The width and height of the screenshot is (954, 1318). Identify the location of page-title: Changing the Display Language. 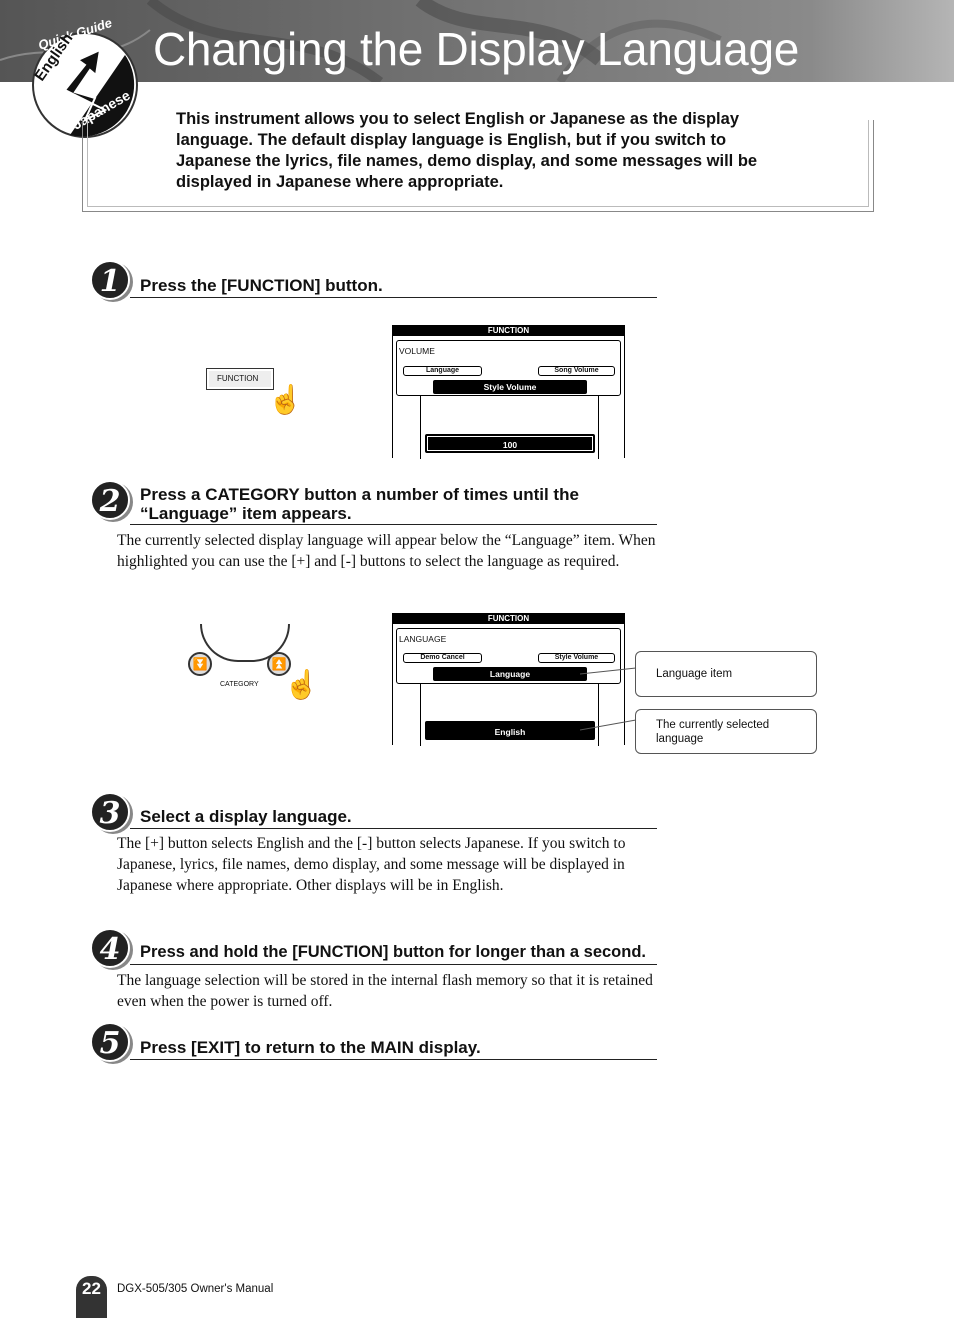
(476, 49).